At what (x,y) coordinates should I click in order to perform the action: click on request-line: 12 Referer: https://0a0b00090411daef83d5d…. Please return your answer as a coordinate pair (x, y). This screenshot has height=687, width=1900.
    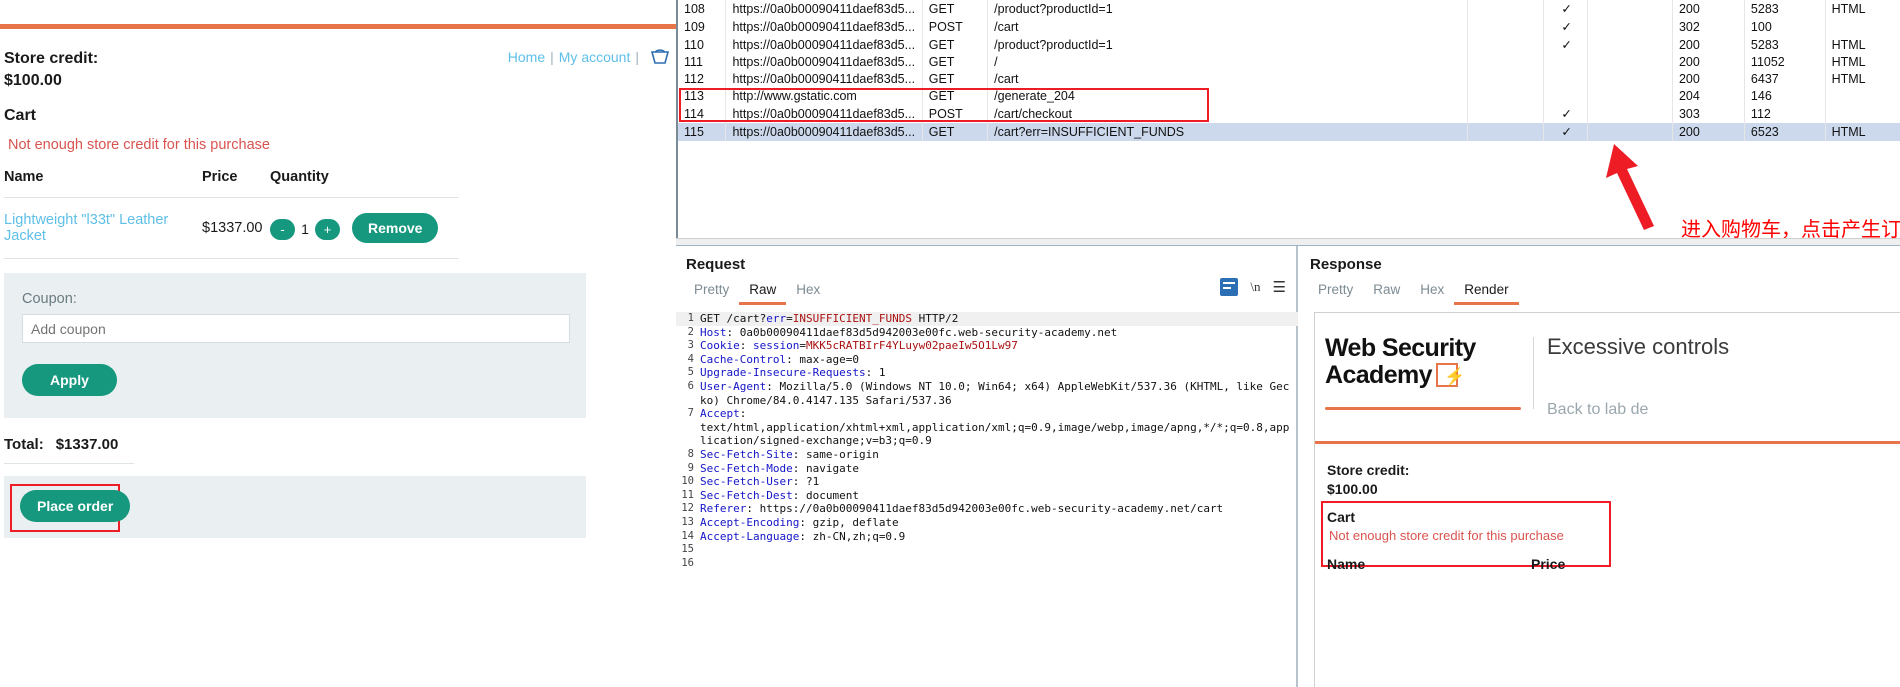
    Looking at the image, I should click on (987, 509).